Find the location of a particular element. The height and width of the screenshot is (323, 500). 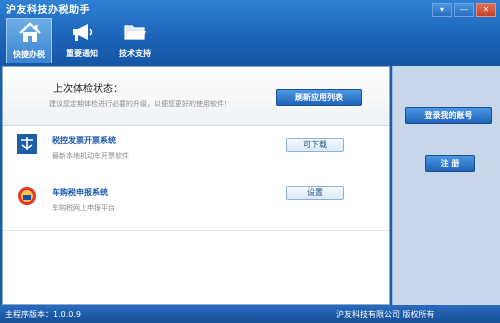

list-item: 车购税申报系统 车购税网上申报平台 设置 is located at coordinates (196, 204).